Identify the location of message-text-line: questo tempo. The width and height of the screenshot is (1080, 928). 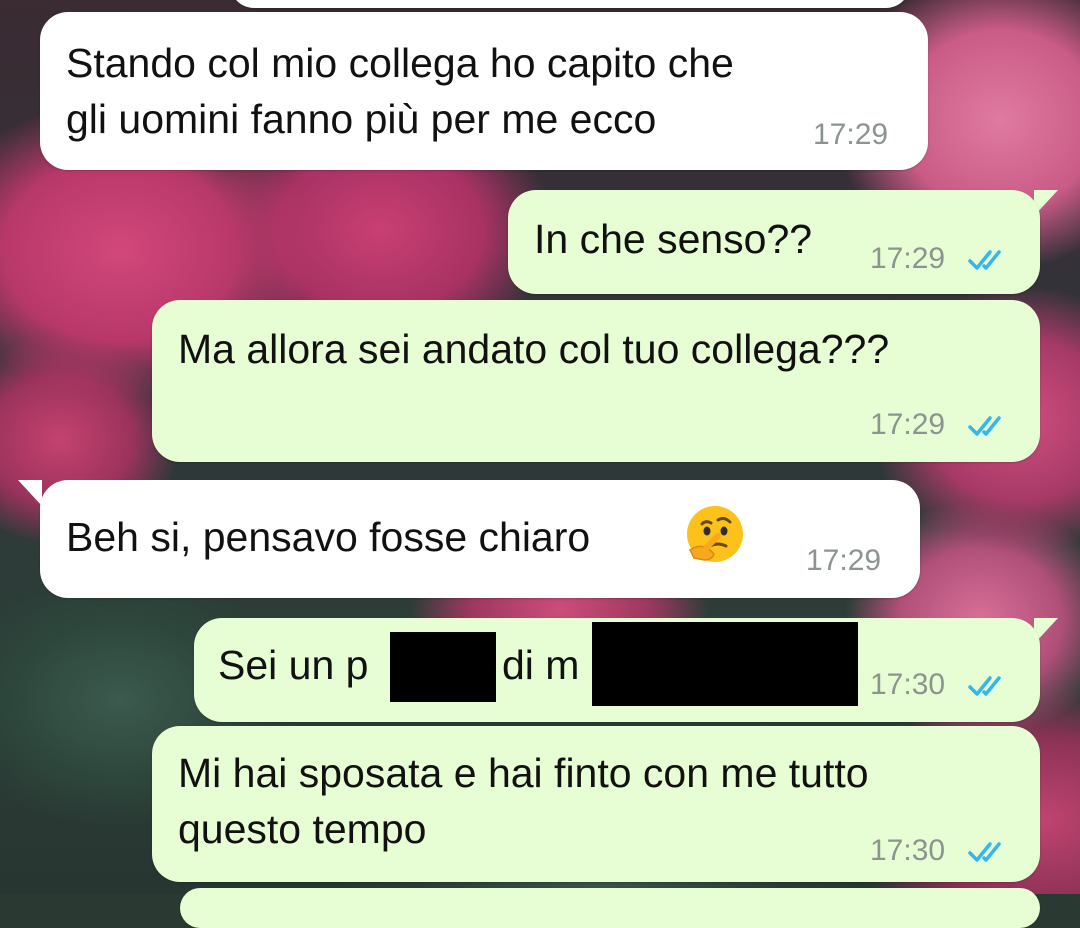
(302, 829).